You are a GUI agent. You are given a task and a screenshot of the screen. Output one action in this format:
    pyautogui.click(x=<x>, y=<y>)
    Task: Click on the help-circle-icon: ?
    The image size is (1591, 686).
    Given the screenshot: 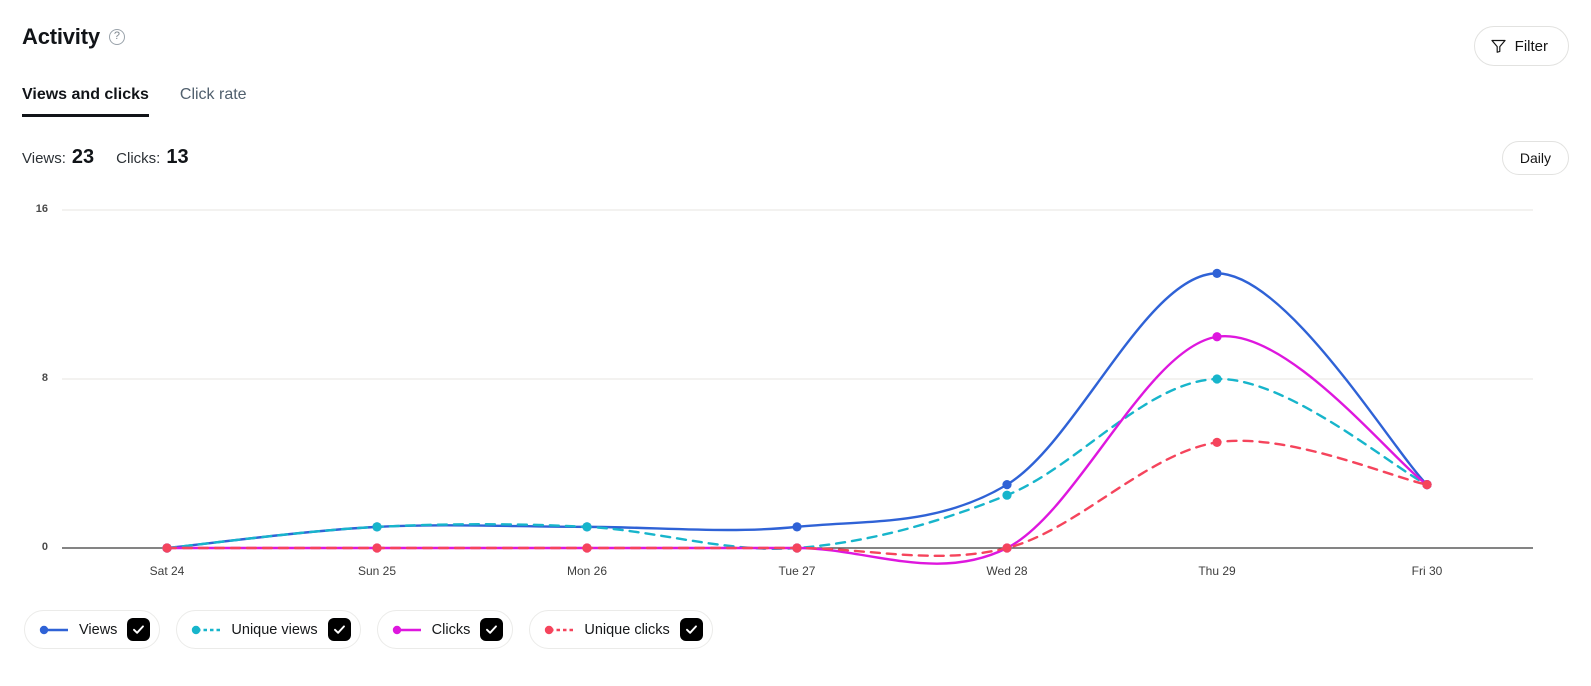 What is the action you would take?
    pyautogui.click(x=116, y=37)
    